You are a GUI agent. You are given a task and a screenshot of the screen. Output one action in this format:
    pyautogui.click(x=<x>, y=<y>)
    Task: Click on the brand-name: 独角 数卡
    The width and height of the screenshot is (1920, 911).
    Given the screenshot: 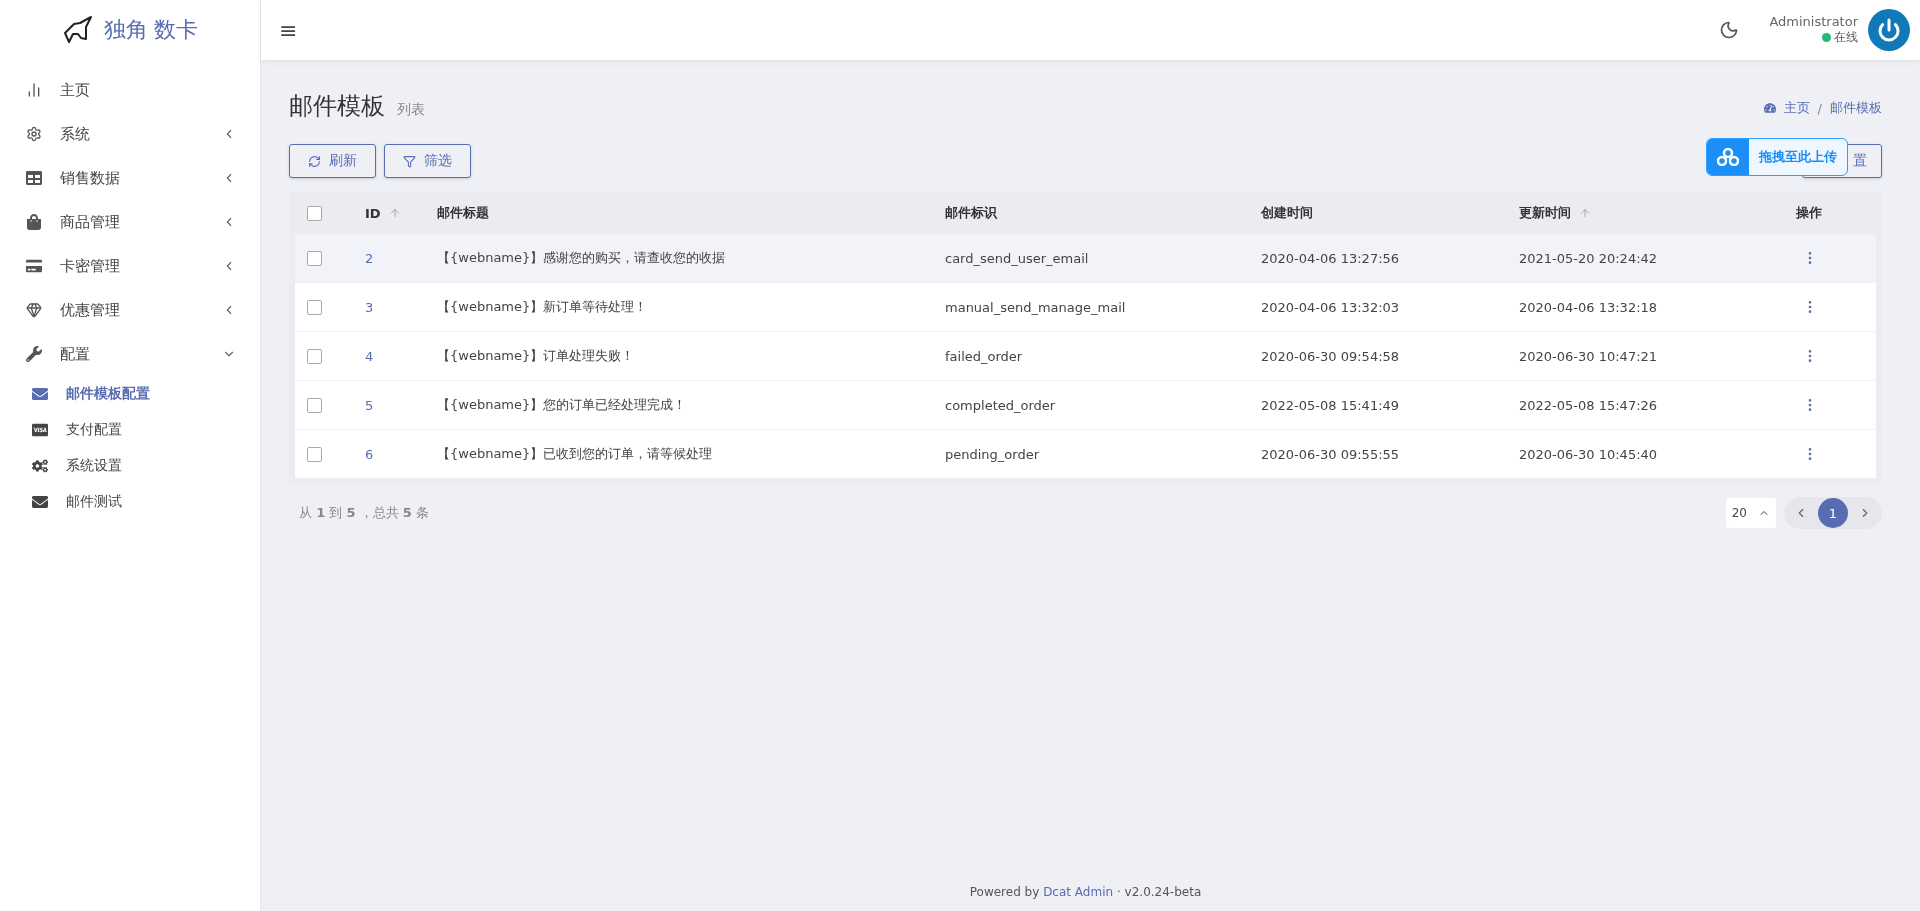 What is the action you would take?
    pyautogui.click(x=151, y=30)
    